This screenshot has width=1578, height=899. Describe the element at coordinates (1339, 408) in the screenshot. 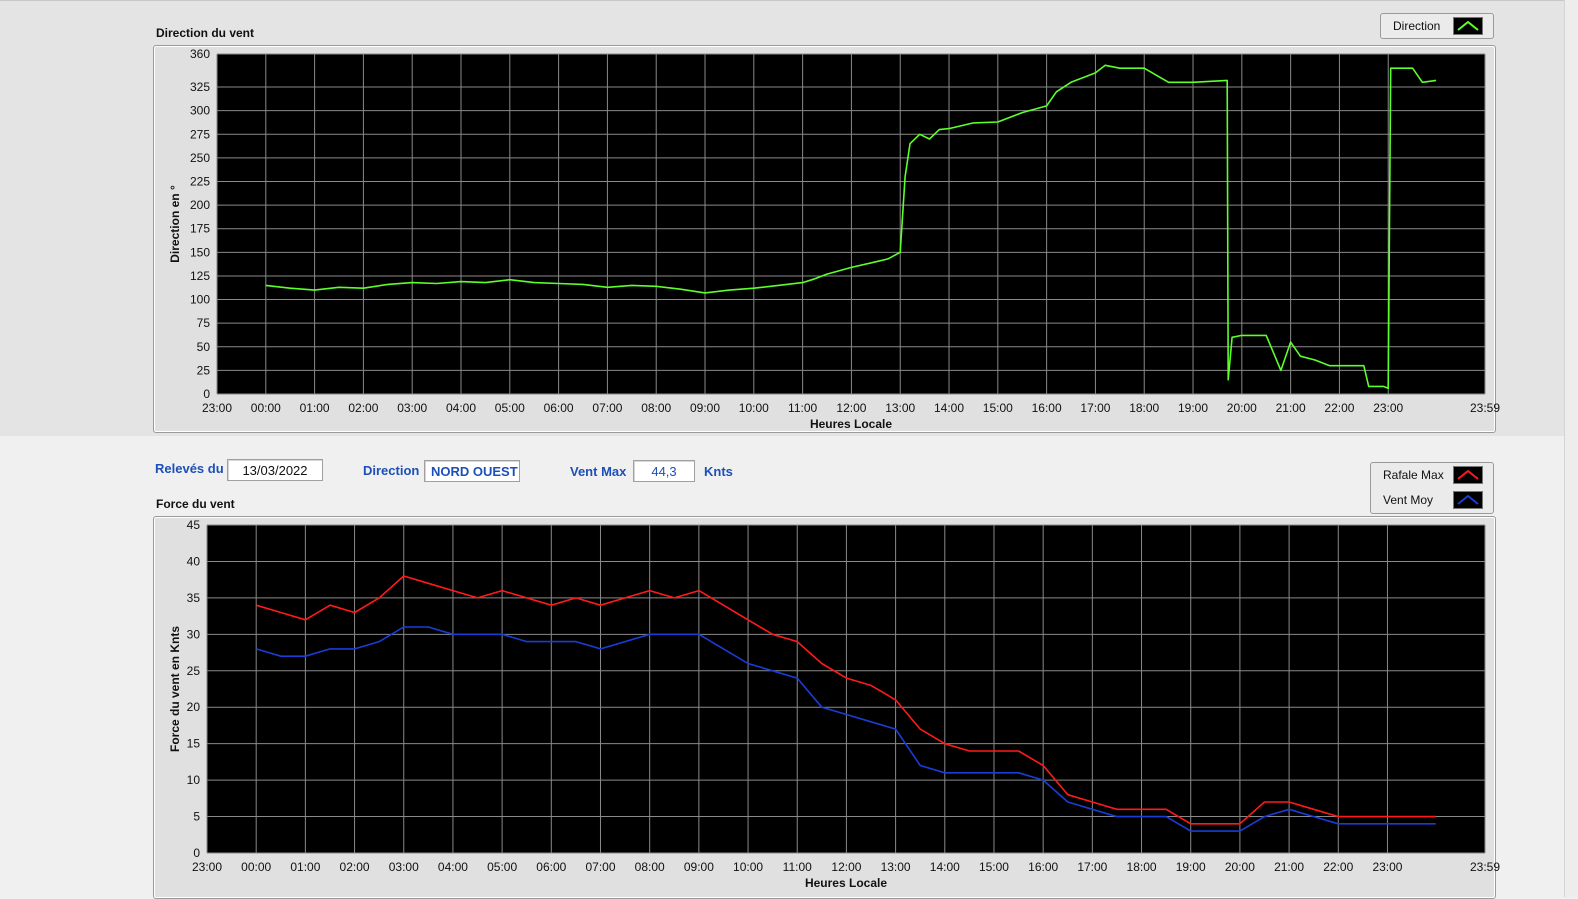

I see `direction-x-tick-label: 22:00` at that location.